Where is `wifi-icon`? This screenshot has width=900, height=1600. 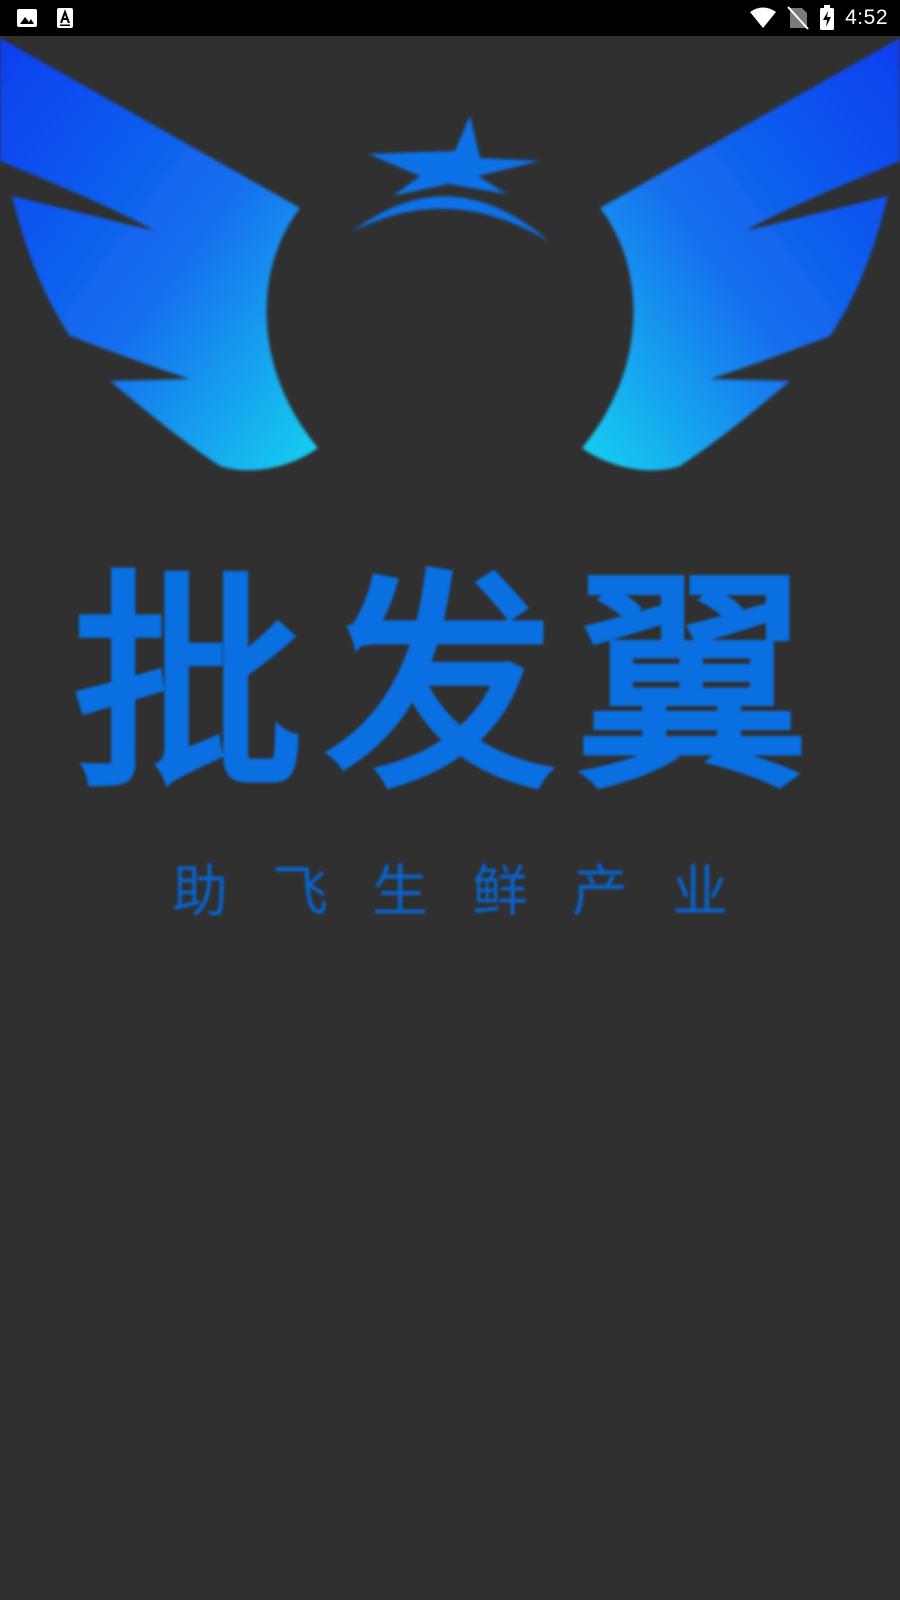
wifi-icon is located at coordinates (763, 18).